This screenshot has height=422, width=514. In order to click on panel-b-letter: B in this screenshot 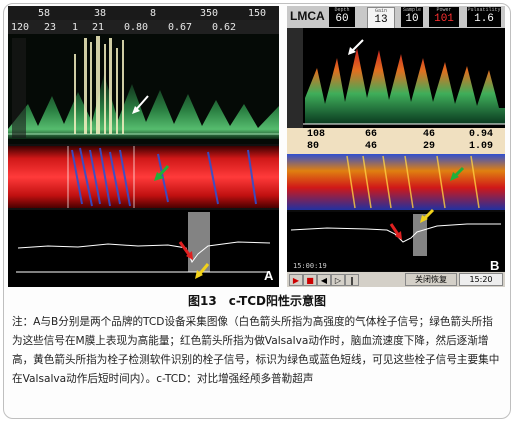, I will do `click(495, 265)`.